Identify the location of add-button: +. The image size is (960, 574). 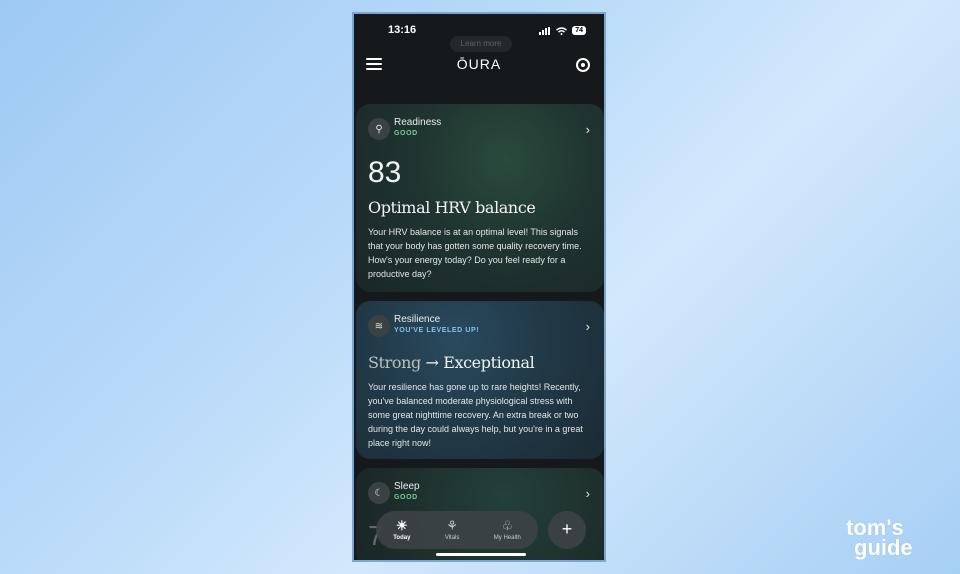
(567, 530).